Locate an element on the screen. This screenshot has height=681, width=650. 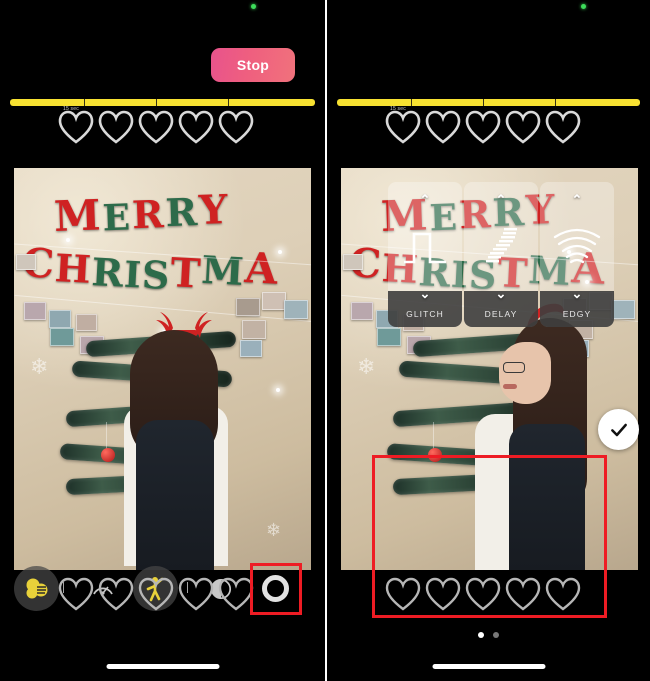
effect-card-edgy: ⌃ ⌄ EDGY is located at coordinates (577, 254).